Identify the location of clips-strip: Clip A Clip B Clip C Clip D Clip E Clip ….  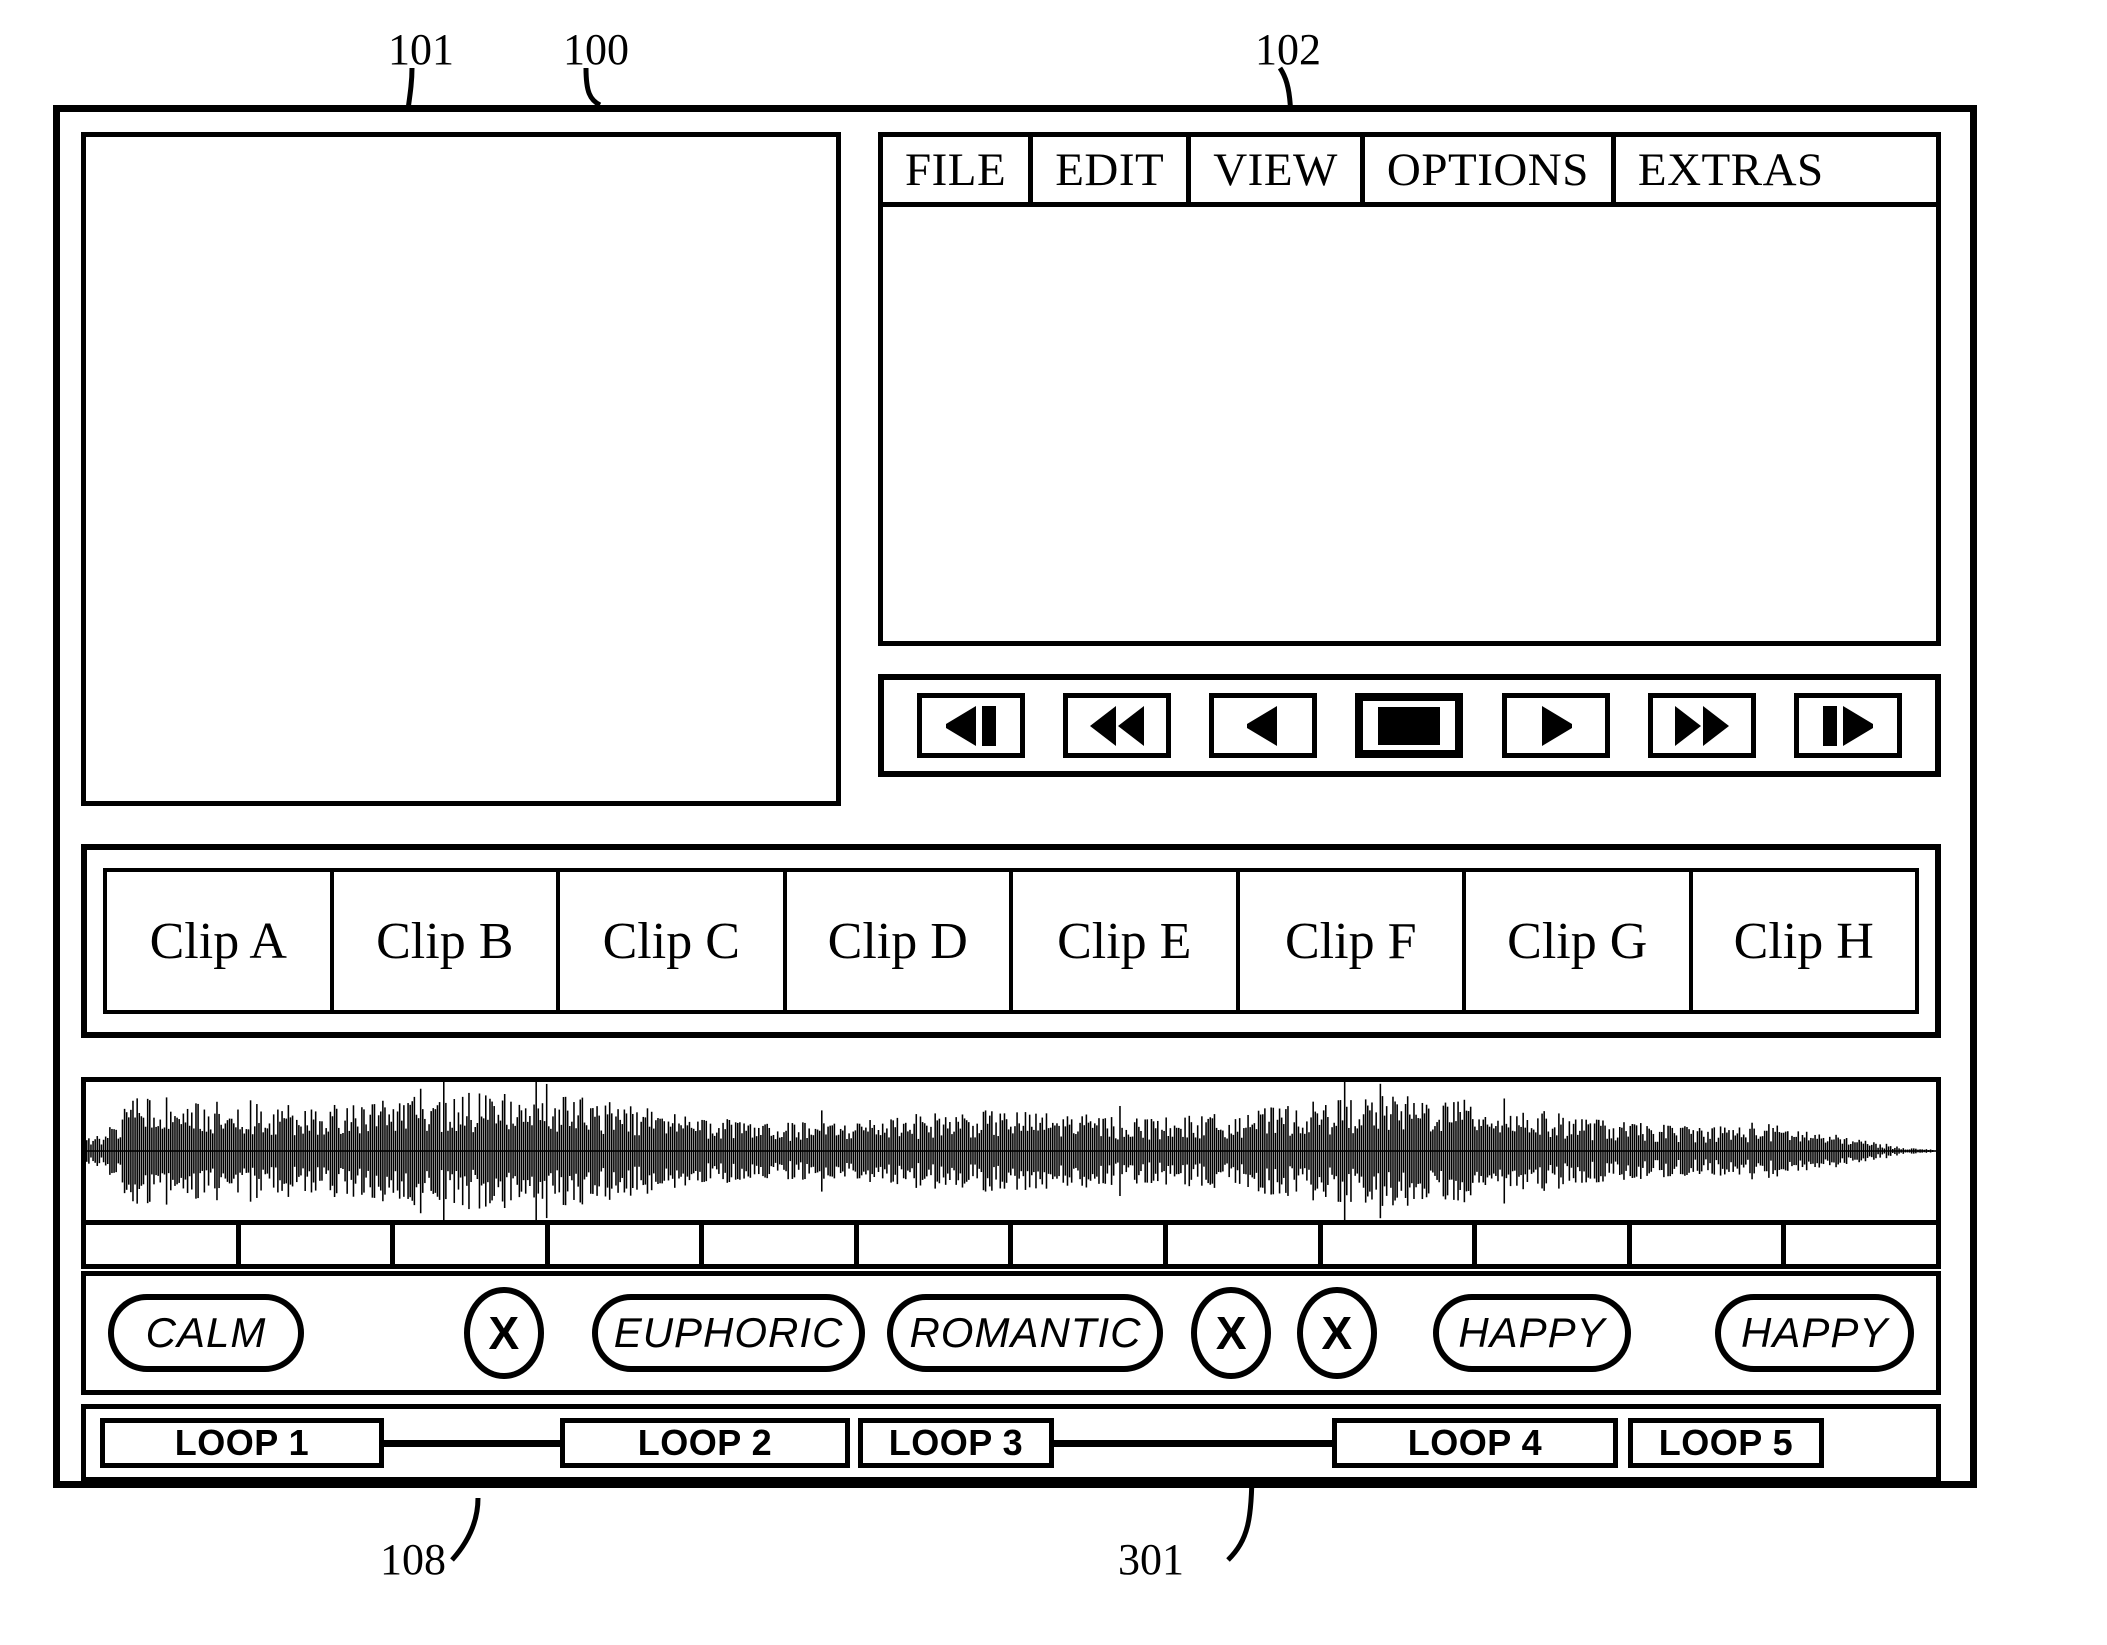
(1011, 941).